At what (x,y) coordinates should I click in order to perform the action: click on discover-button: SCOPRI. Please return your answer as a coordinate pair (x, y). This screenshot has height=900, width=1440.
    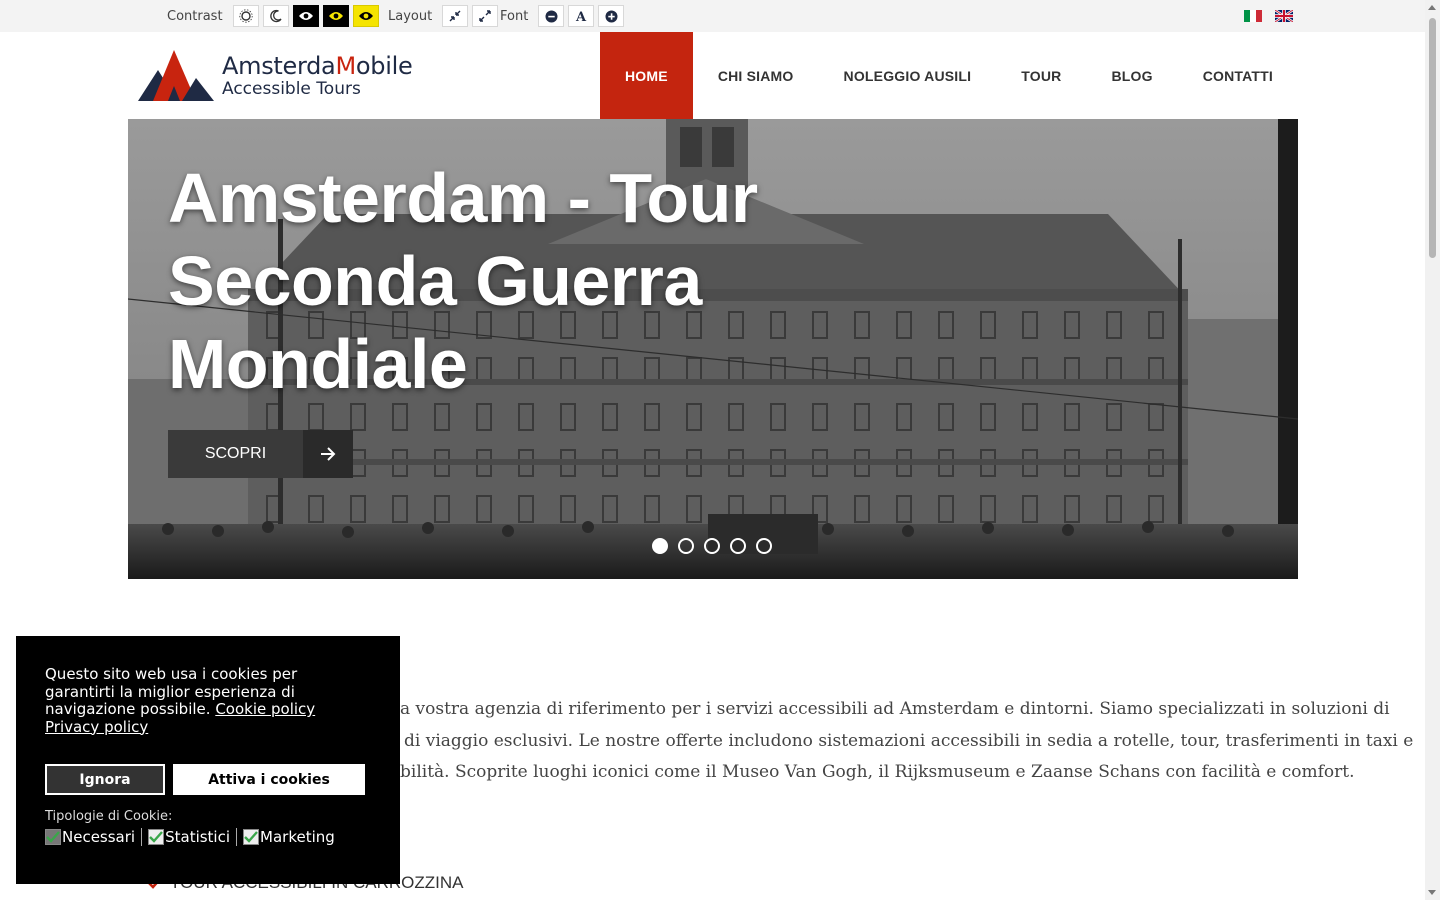
    Looking at the image, I should click on (260, 454).